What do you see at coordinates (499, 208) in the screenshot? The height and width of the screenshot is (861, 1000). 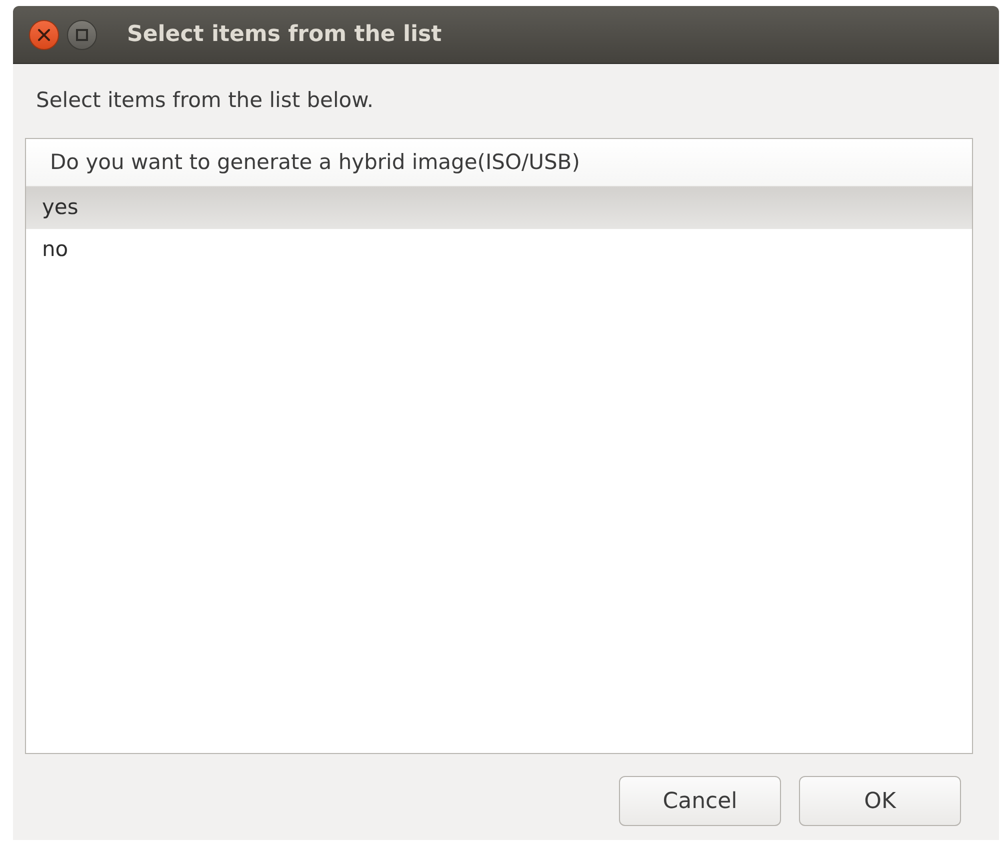 I see `list-row: yes` at bounding box center [499, 208].